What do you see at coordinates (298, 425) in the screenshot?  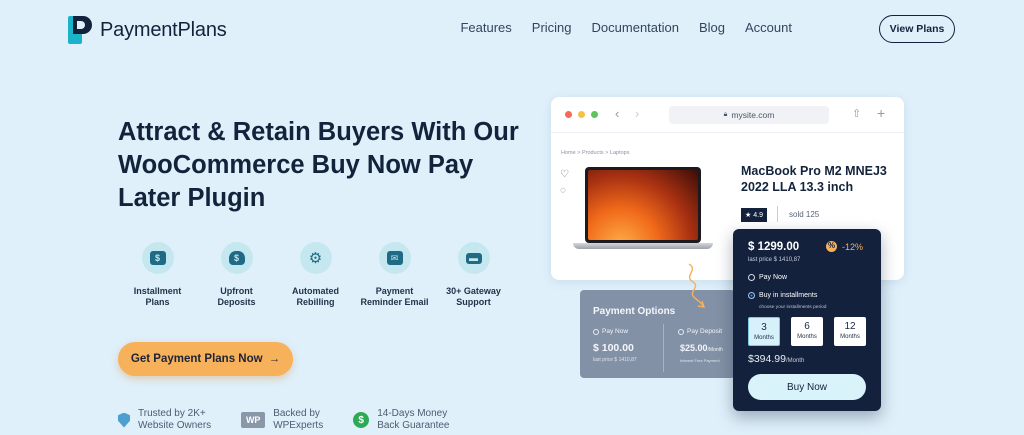 I see `trust-line: WPExperts` at bounding box center [298, 425].